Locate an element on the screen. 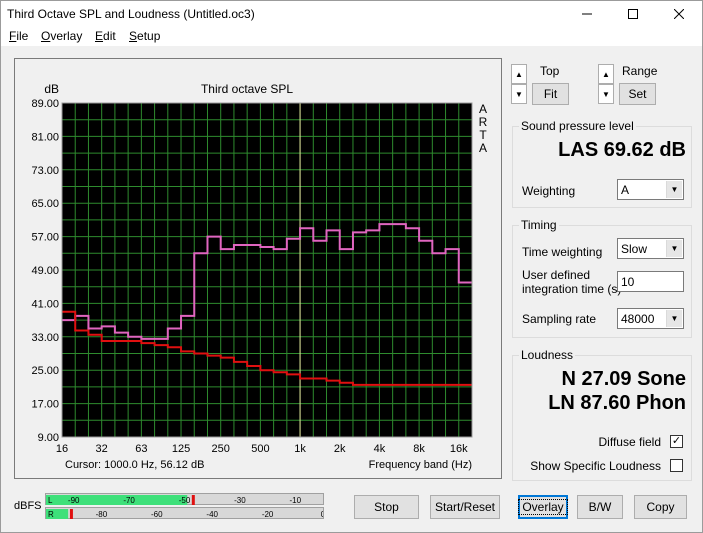  maximize-icon is located at coordinates (633, 14).